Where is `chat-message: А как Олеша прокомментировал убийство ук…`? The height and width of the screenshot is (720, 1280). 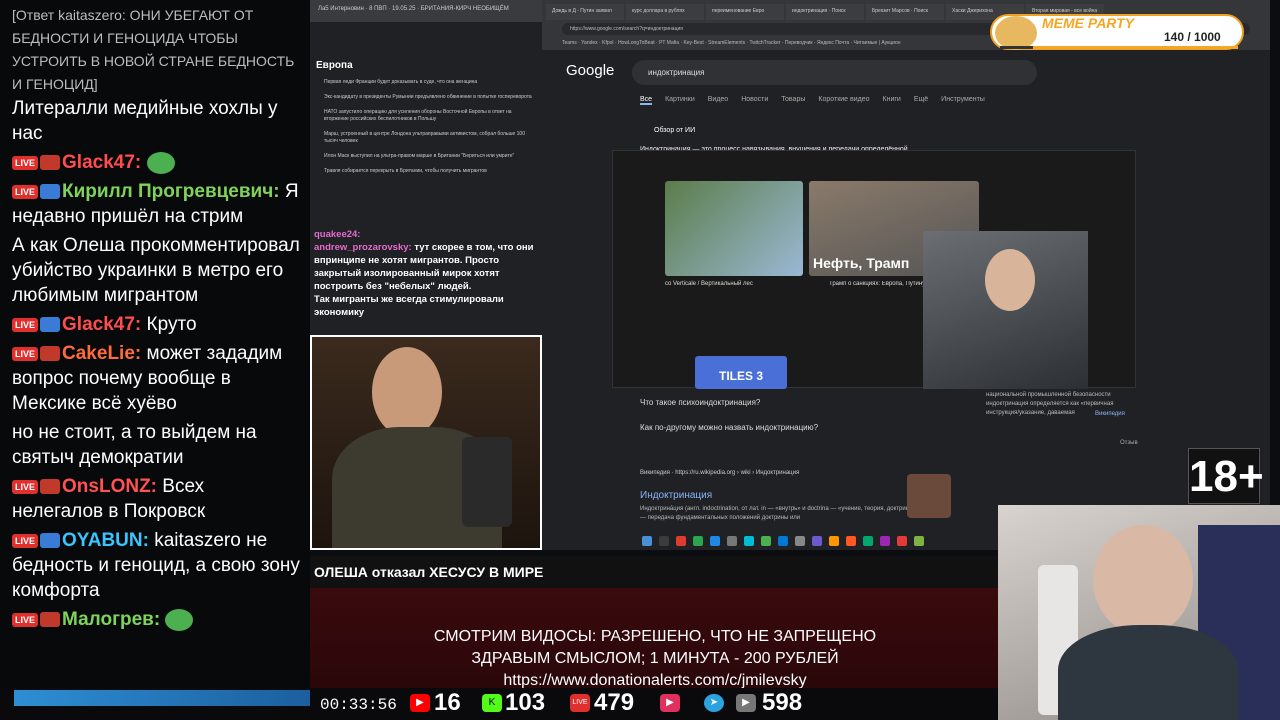
chat-message: А как Олеша прокомментировал убийство ук… is located at coordinates (156, 270).